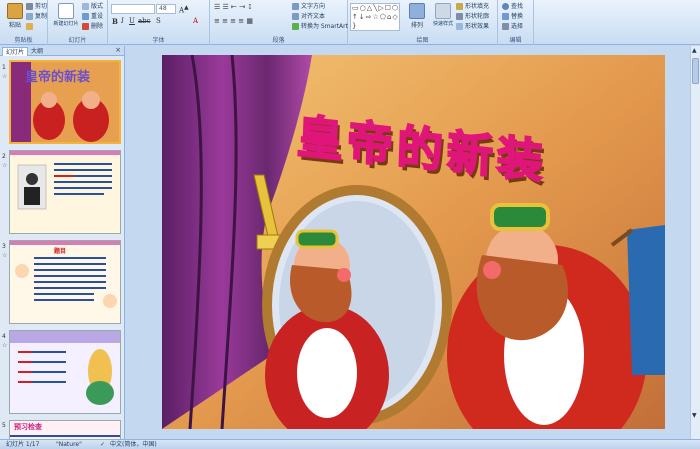 The width and height of the screenshot is (700, 449). Describe the element at coordinates (102, 444) in the screenshot. I see `spellcheck-icon: ✓` at that location.